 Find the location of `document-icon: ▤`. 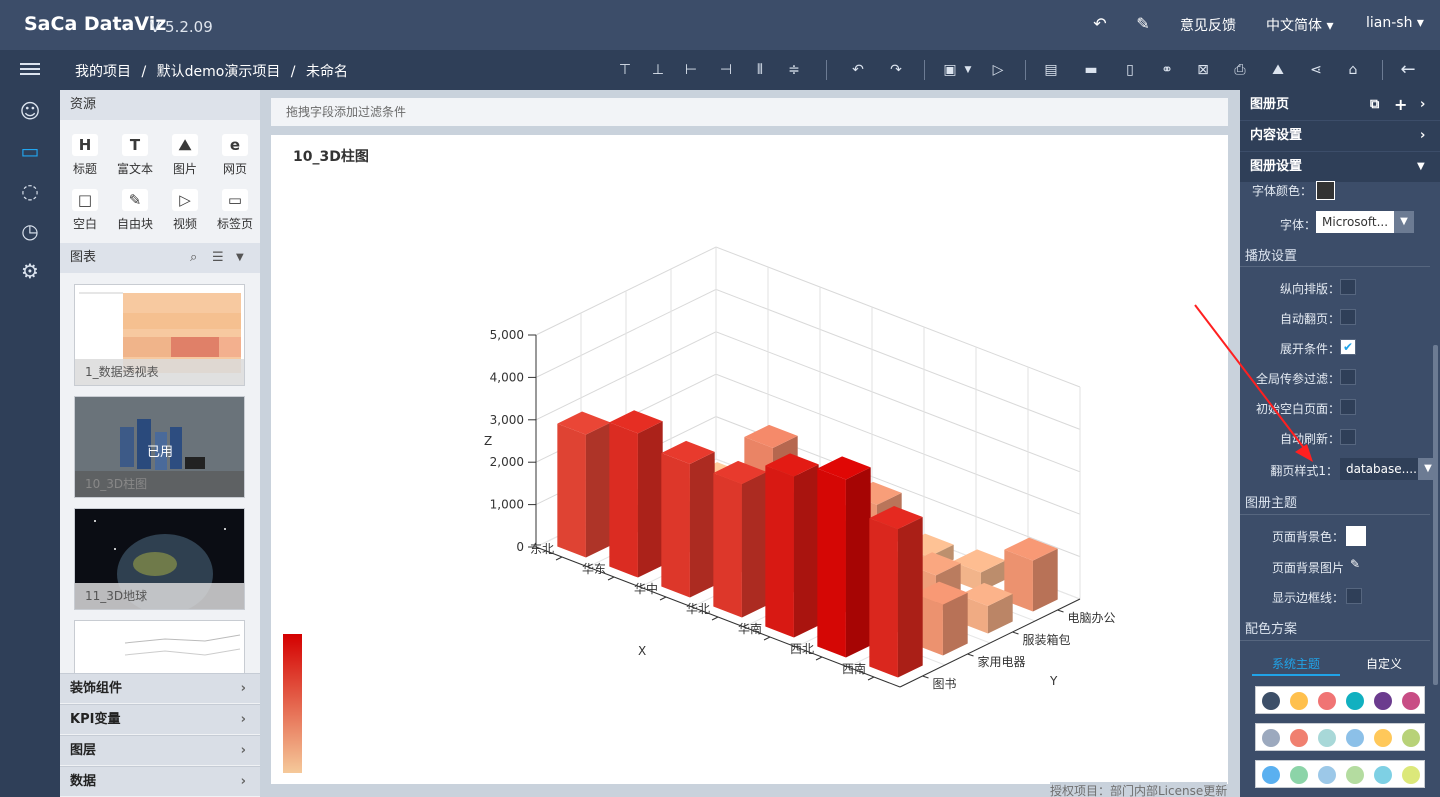

document-icon: ▤ is located at coordinates (1051, 70).